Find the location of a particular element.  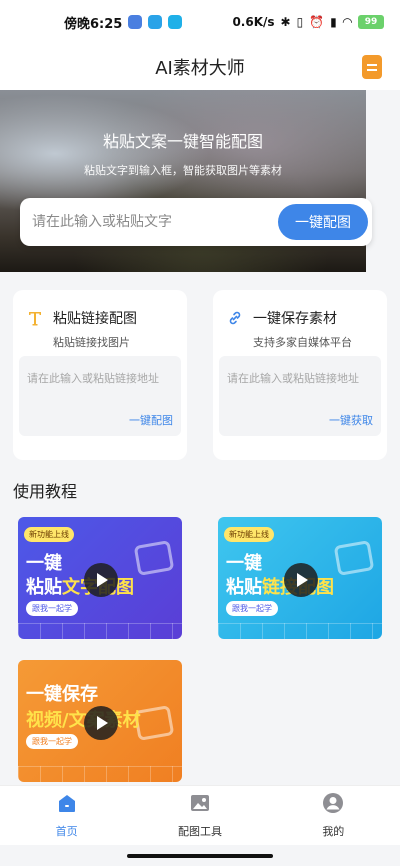

document-icon is located at coordinates (372, 67).